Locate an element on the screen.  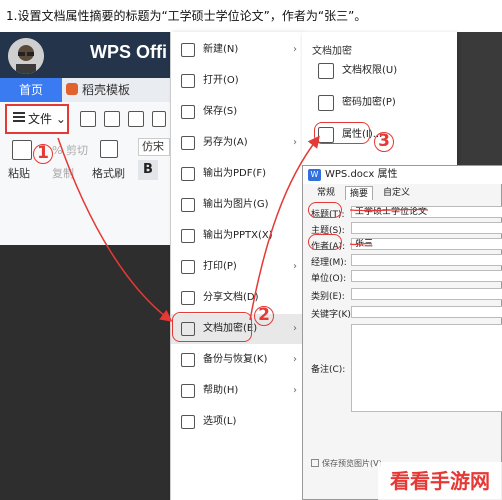
menu-item-label: 新建(N) is located at coordinates (221, 49).